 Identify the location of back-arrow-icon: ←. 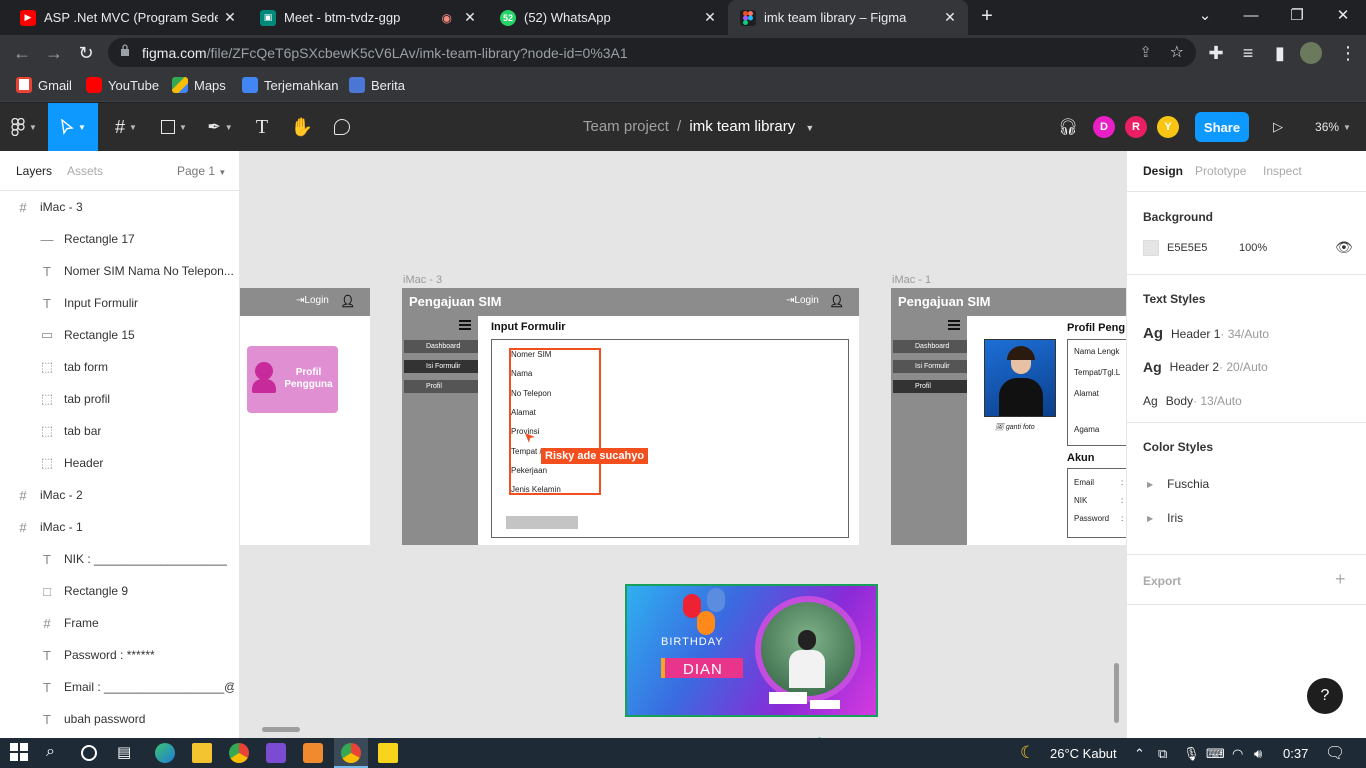
(22, 53).